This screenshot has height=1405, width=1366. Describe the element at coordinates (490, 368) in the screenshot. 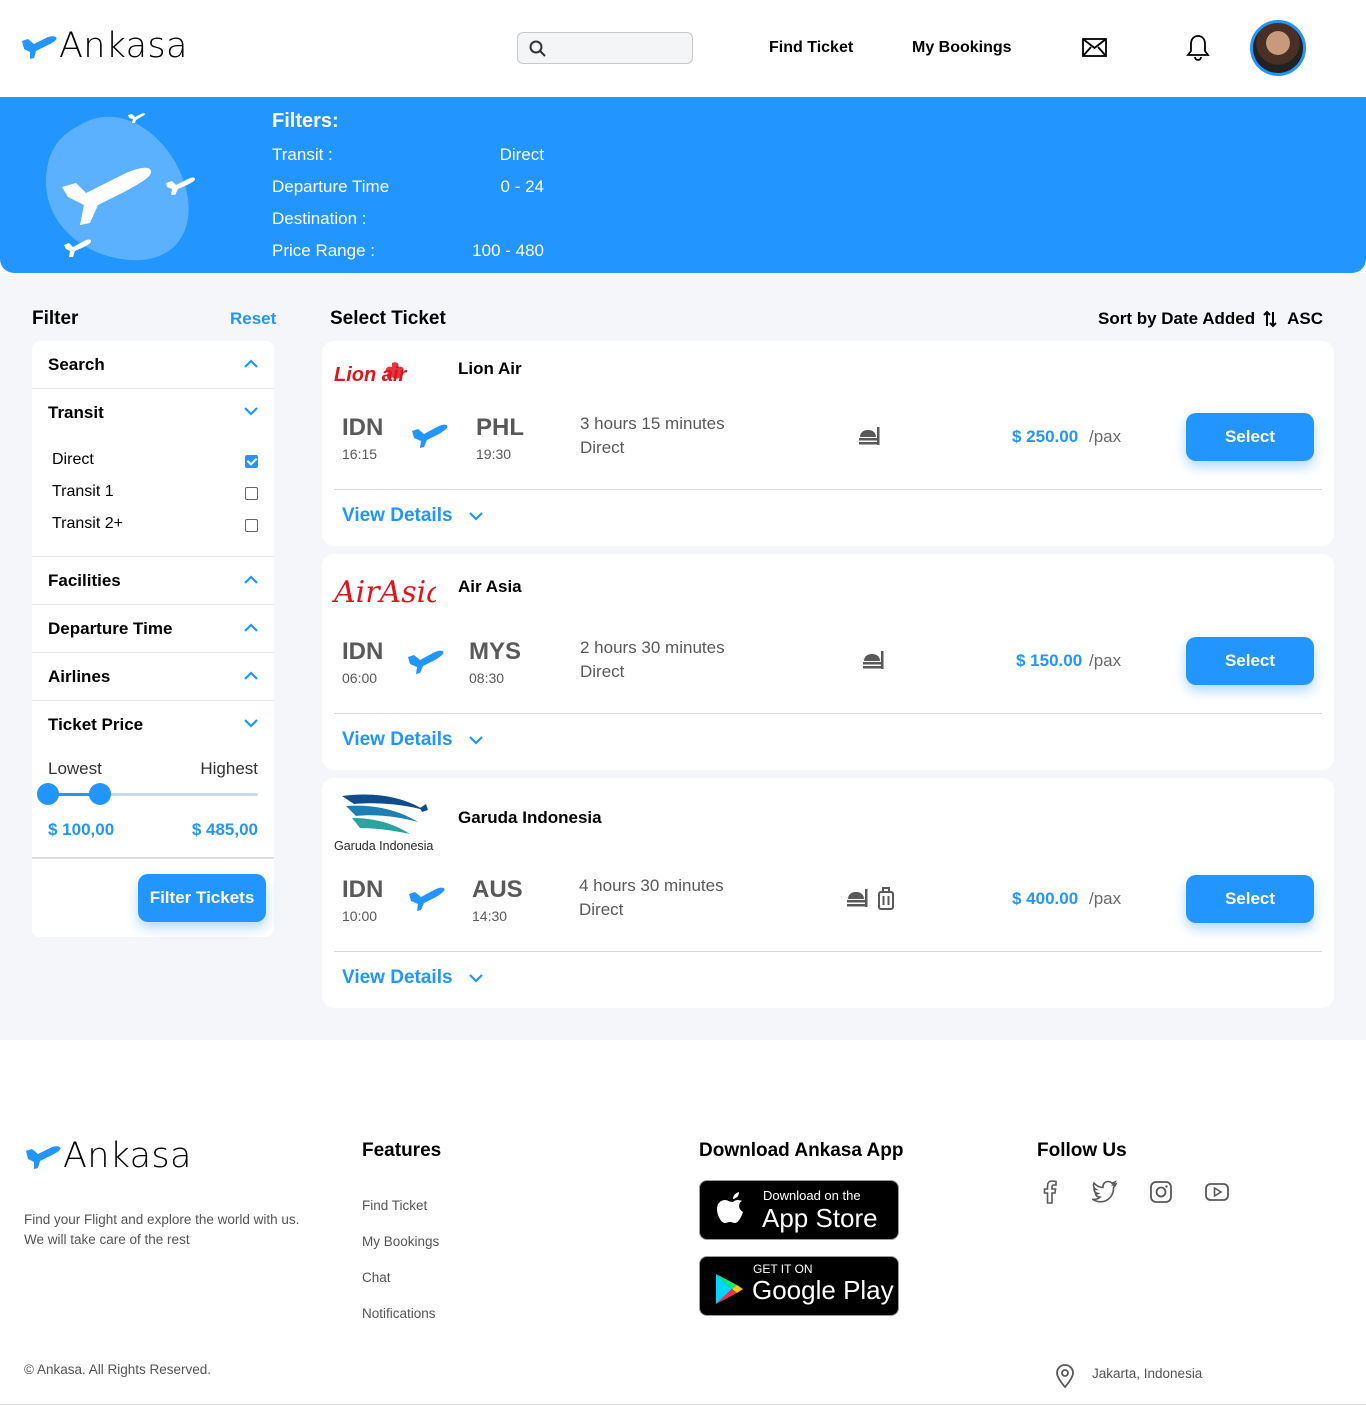

I see `airline-name: Lion Air` at that location.